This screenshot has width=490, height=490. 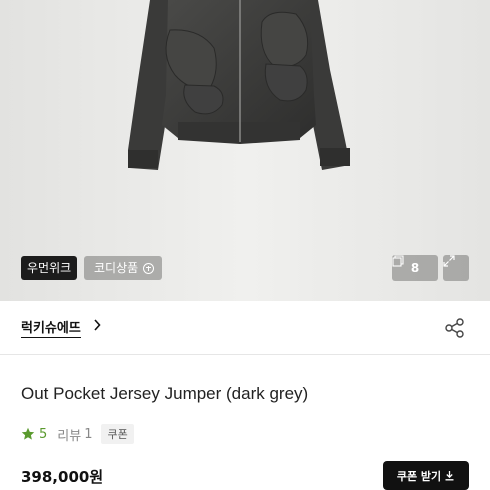 I want to click on brand-tag-badge: 우먼위크, so click(x=49, y=268).